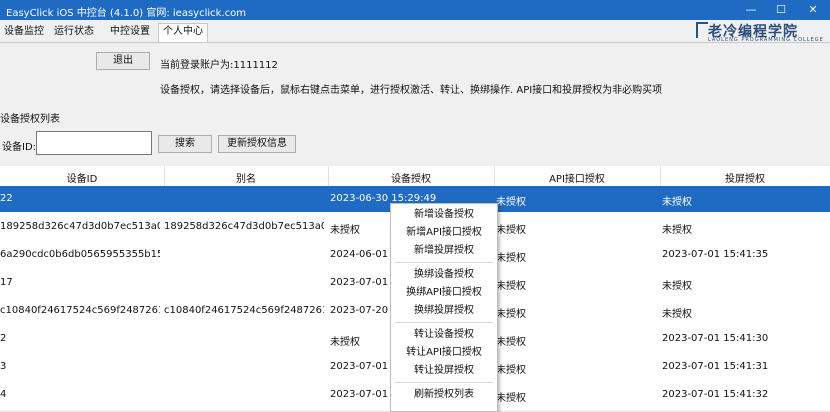 This screenshot has width=830, height=412. I want to click on col-header-alias: 别名, so click(246, 177).